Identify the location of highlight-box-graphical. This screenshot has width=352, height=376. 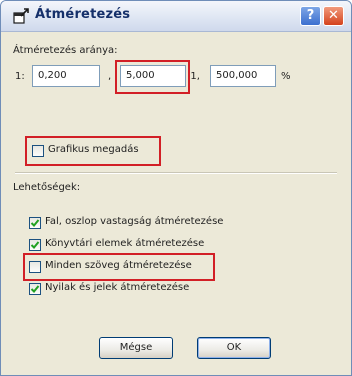
(93, 151).